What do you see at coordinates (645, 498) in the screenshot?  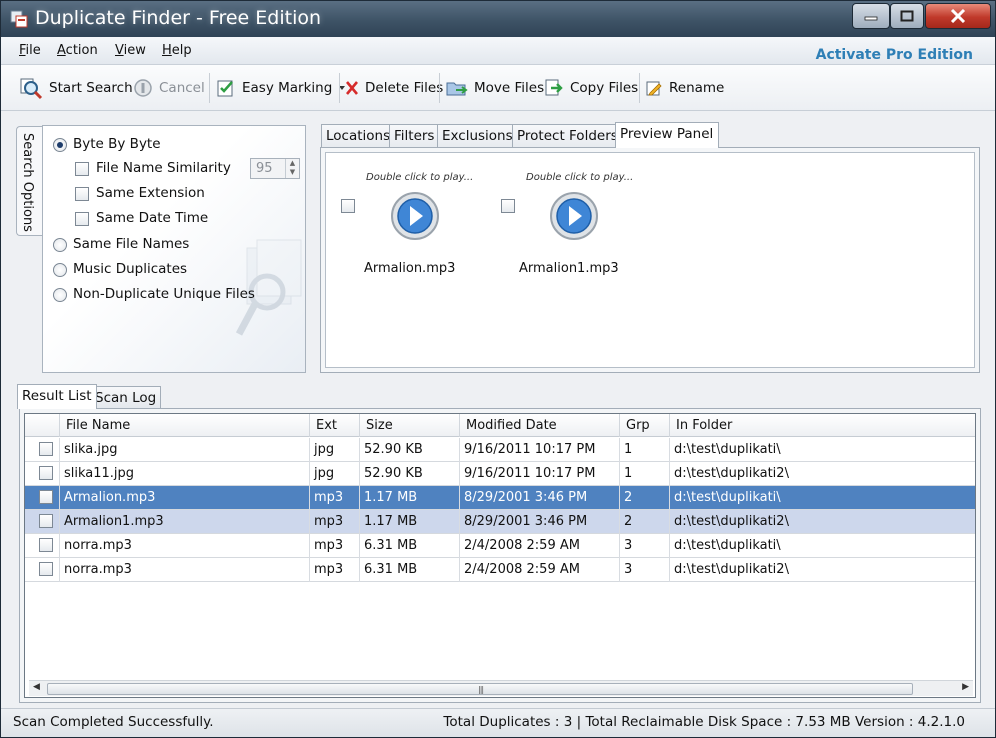 I see `cell-grp: 2` at bounding box center [645, 498].